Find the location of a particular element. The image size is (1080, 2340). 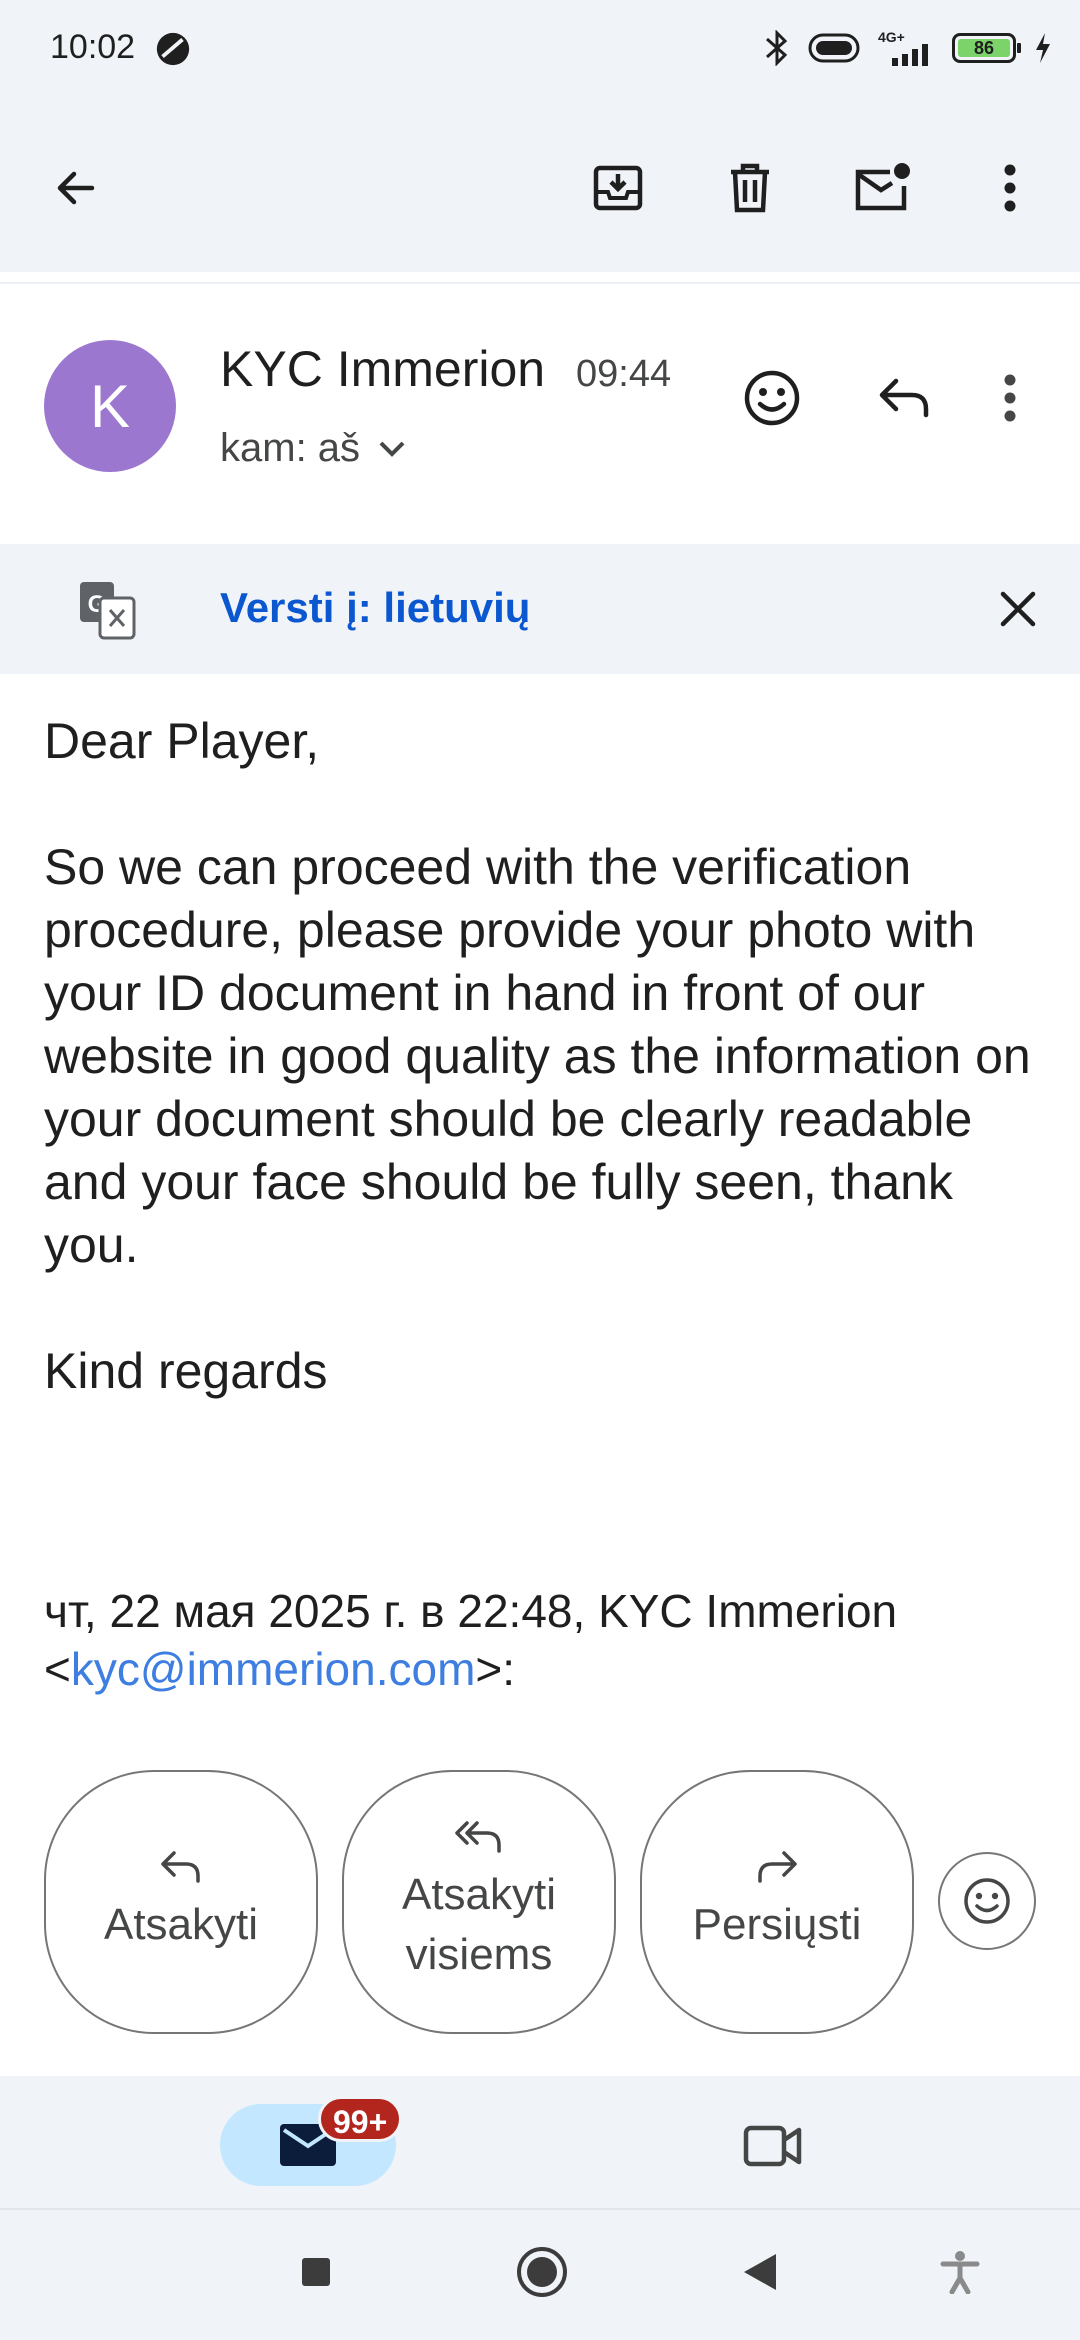

sender-name: KYC Immerion is located at coordinates (382, 369).